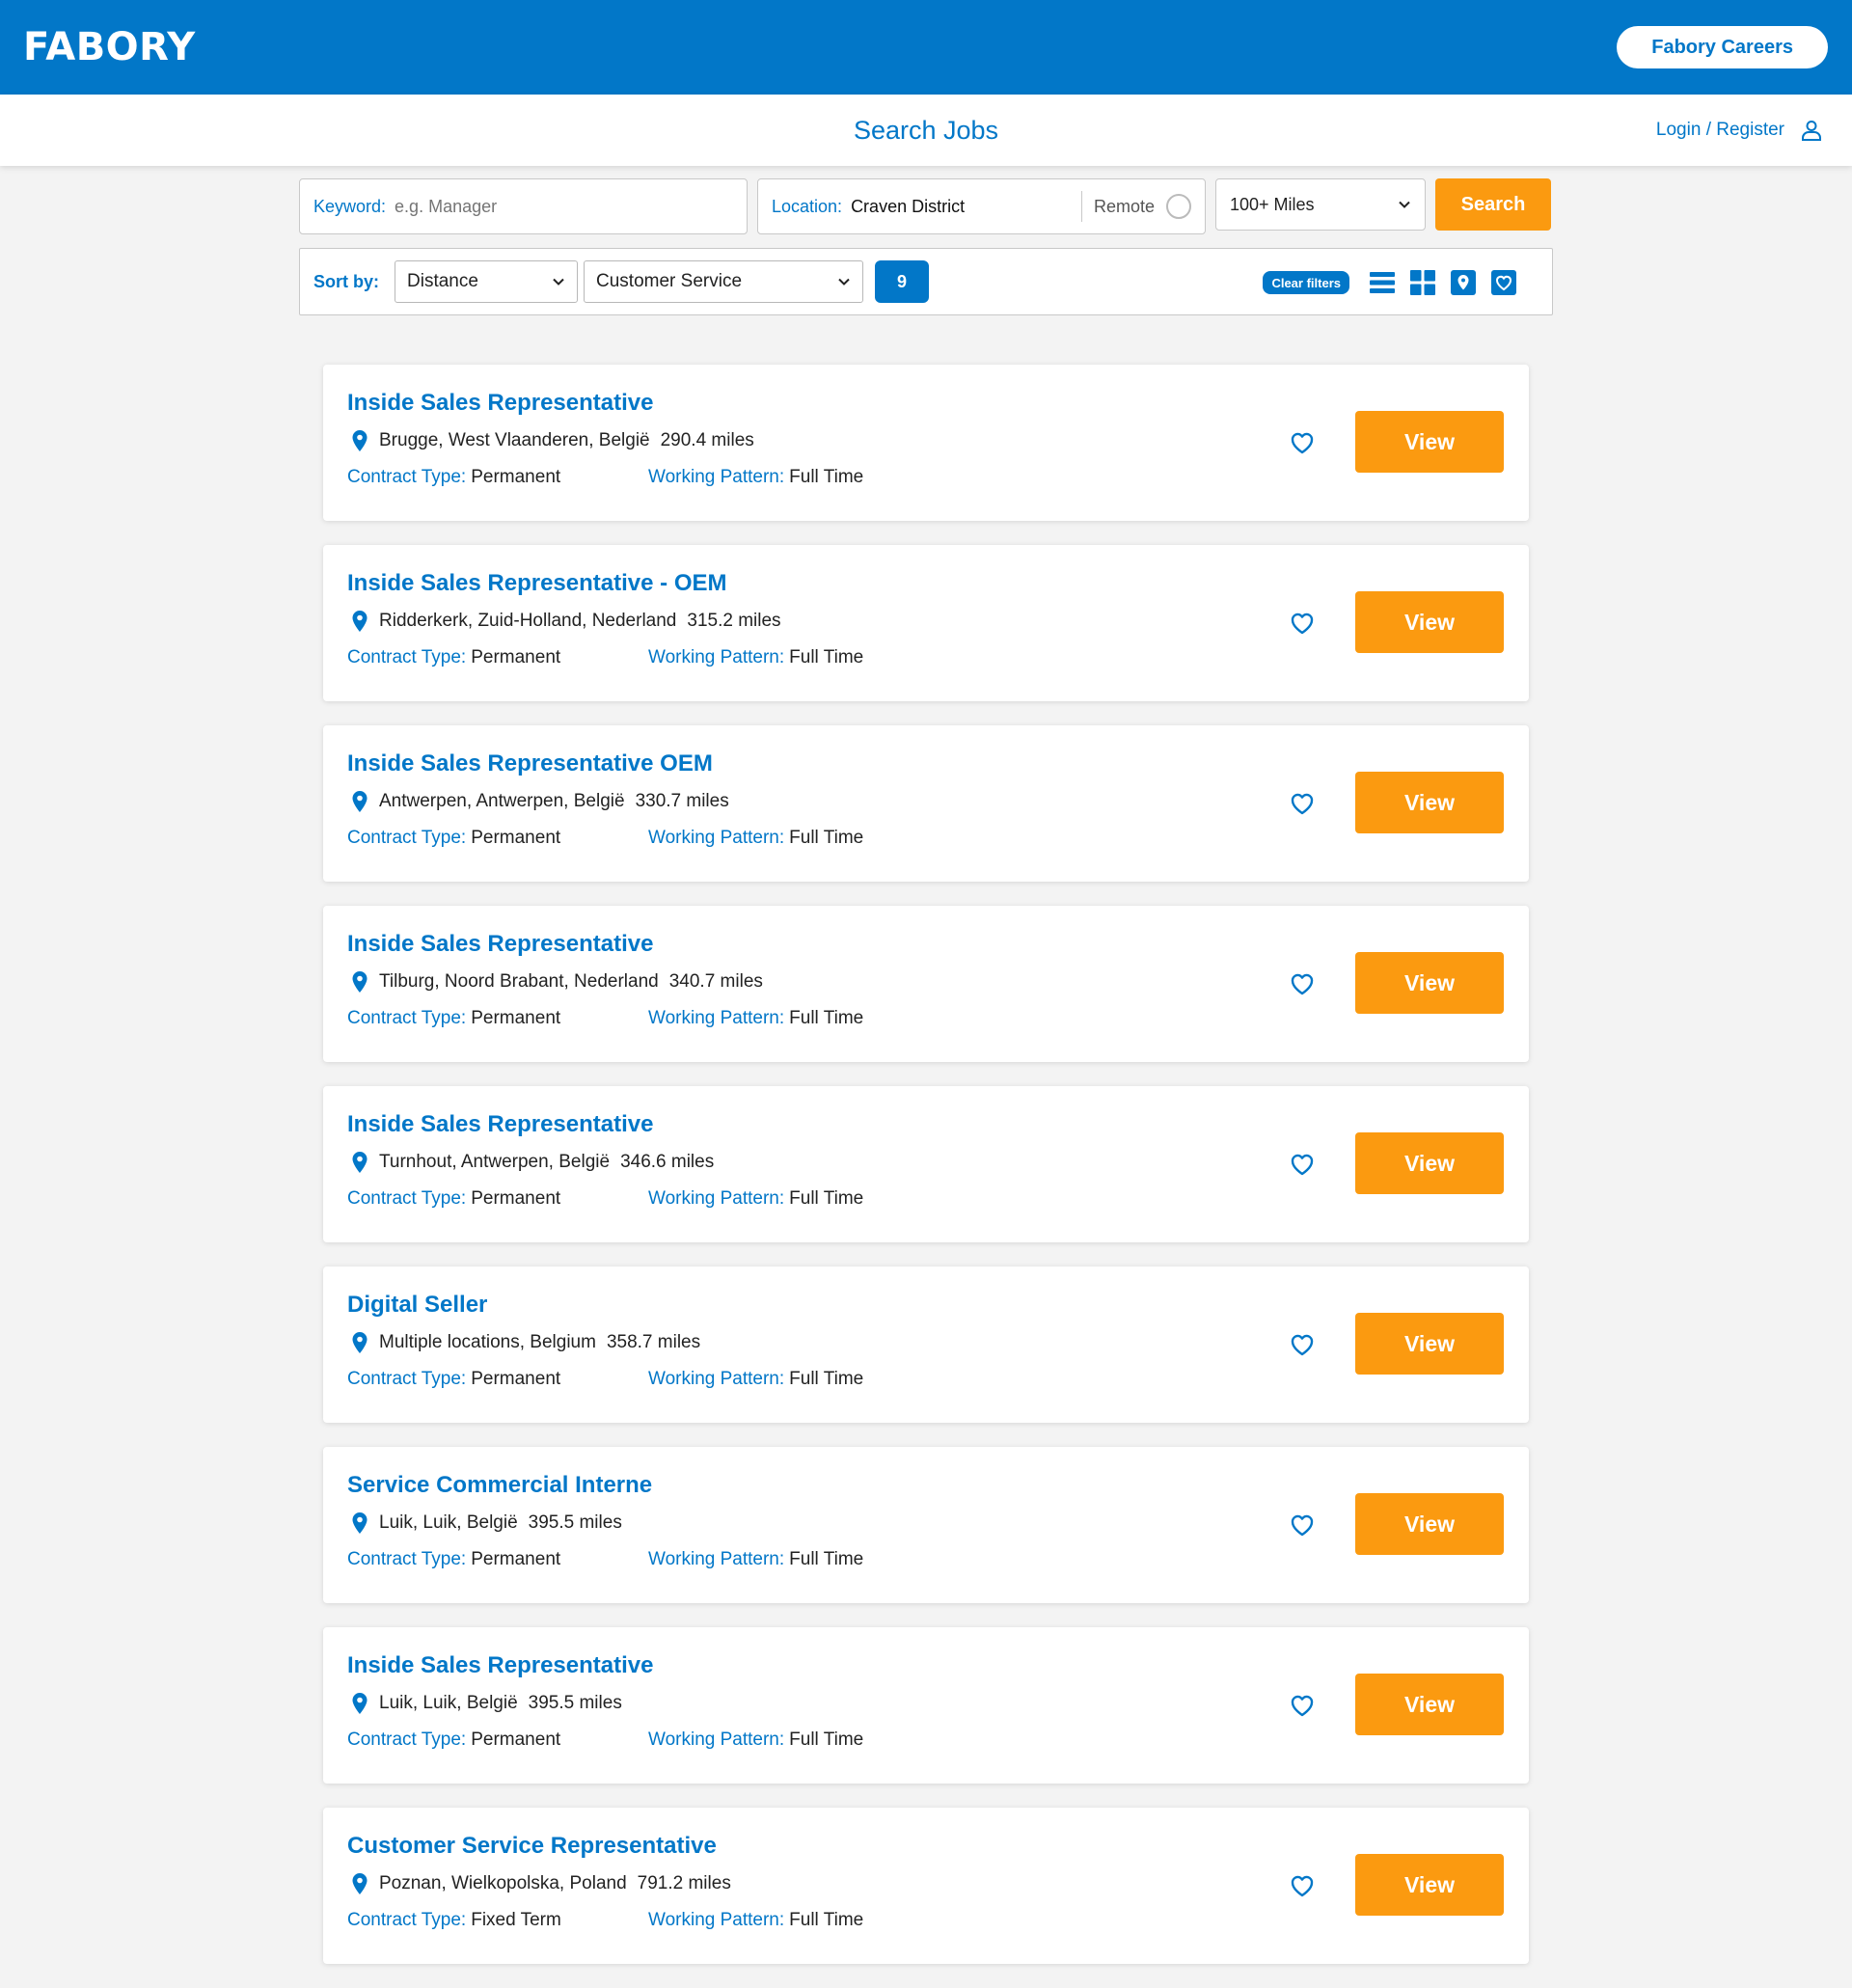 This screenshot has height=1988, width=1852. What do you see at coordinates (938, 1486) in the screenshot?
I see `job-title: Service Commercial Interne` at bounding box center [938, 1486].